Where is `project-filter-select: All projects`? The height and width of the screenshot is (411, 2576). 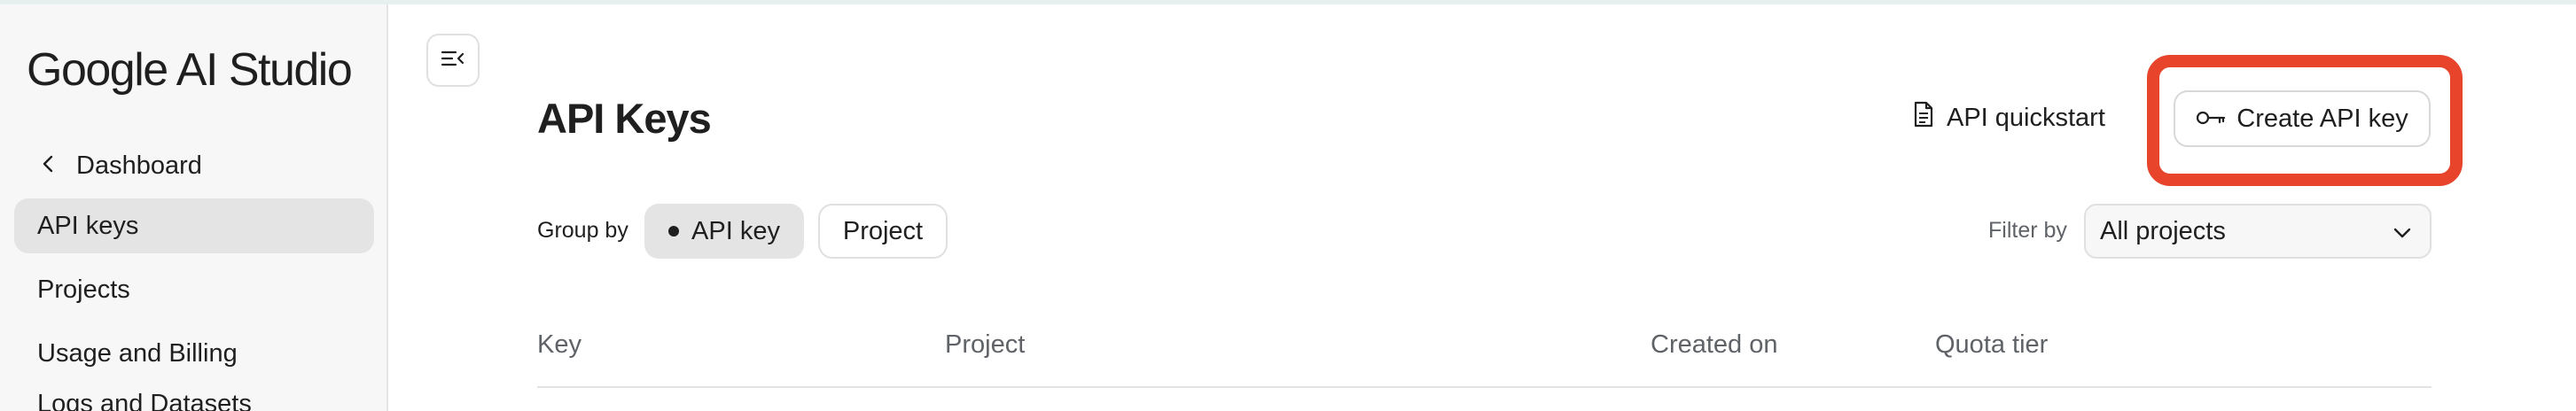 project-filter-select: All projects is located at coordinates (2258, 231).